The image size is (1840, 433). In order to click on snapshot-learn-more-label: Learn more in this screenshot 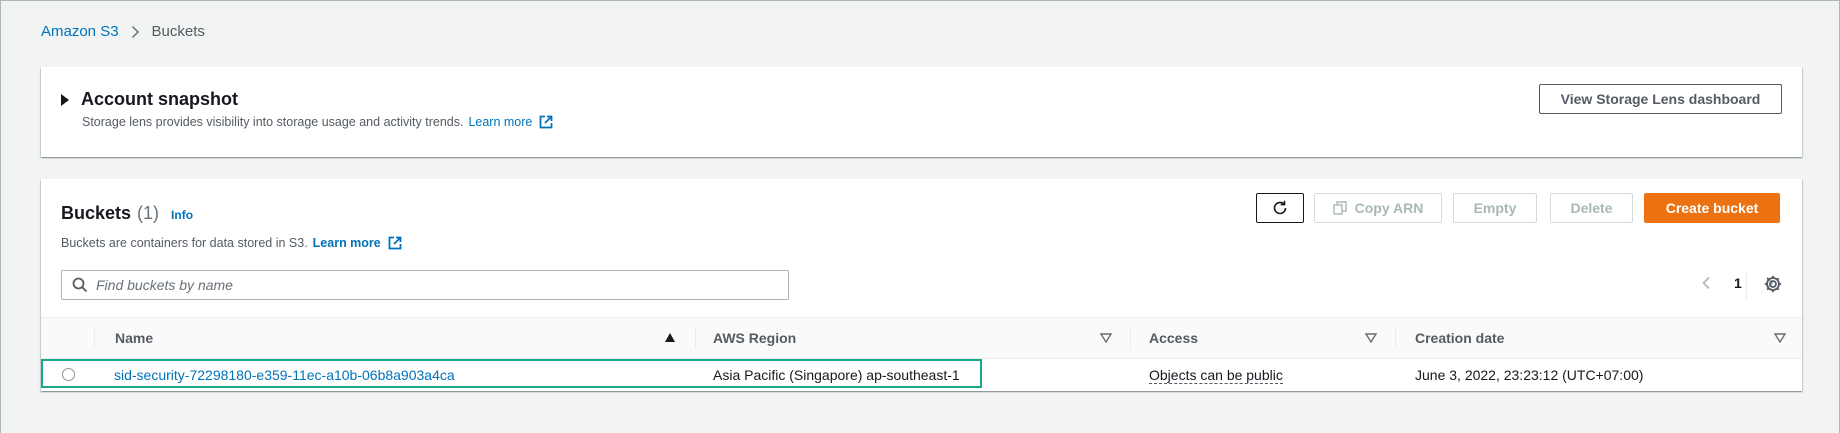, I will do `click(500, 122)`.